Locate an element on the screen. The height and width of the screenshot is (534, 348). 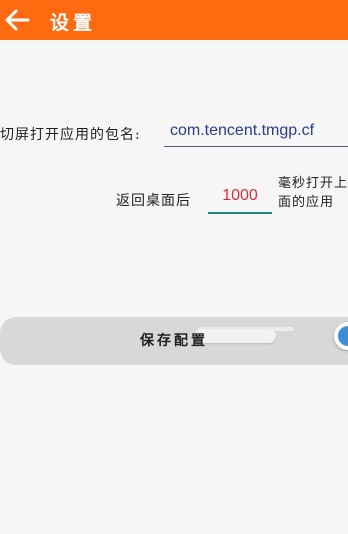
delay-ms-value: 1000 is located at coordinates (240, 195).